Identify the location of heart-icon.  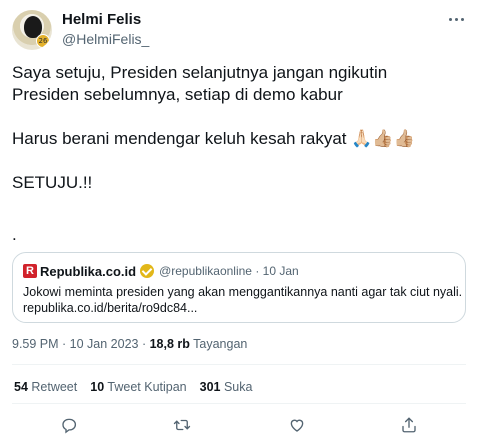
(297, 425).